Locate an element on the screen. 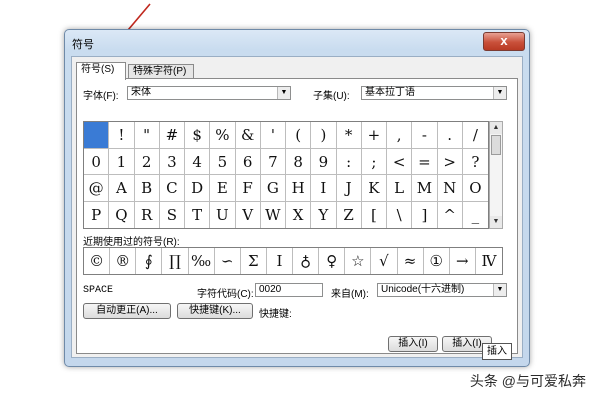 Image resolution: width=600 pixels, height=400 pixels. symbol-cell: . is located at coordinates (450, 135).